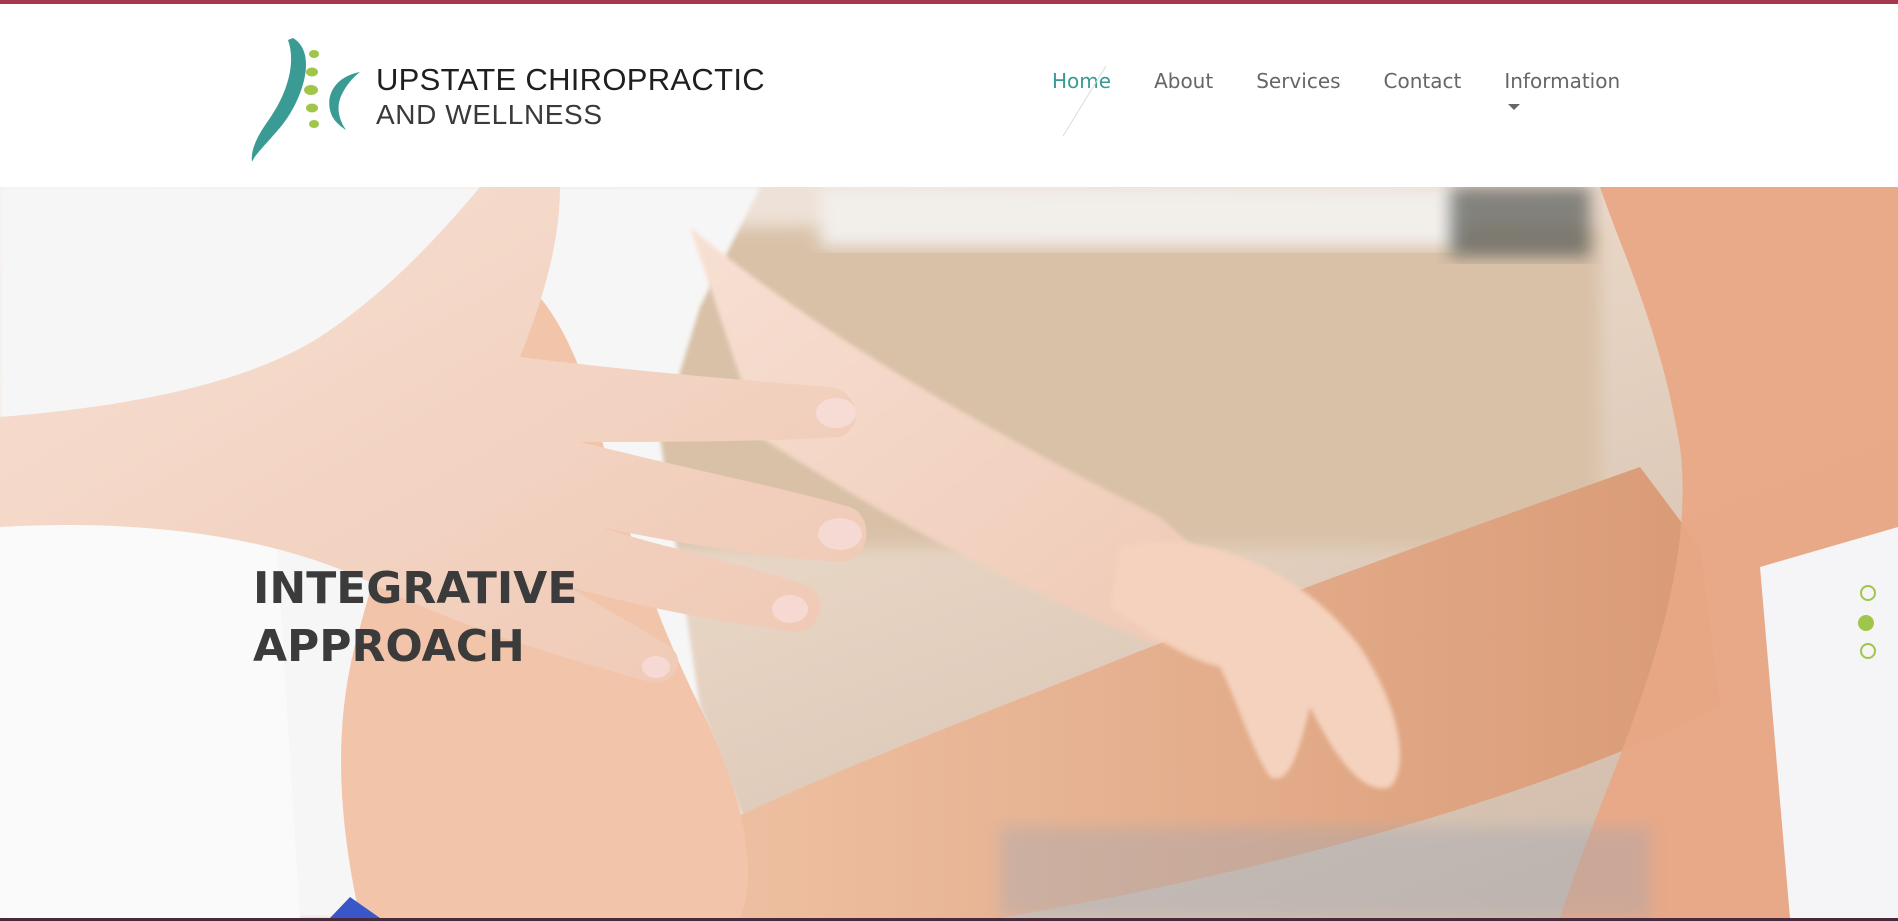  I want to click on spine-logo-icon, so click(305, 100).